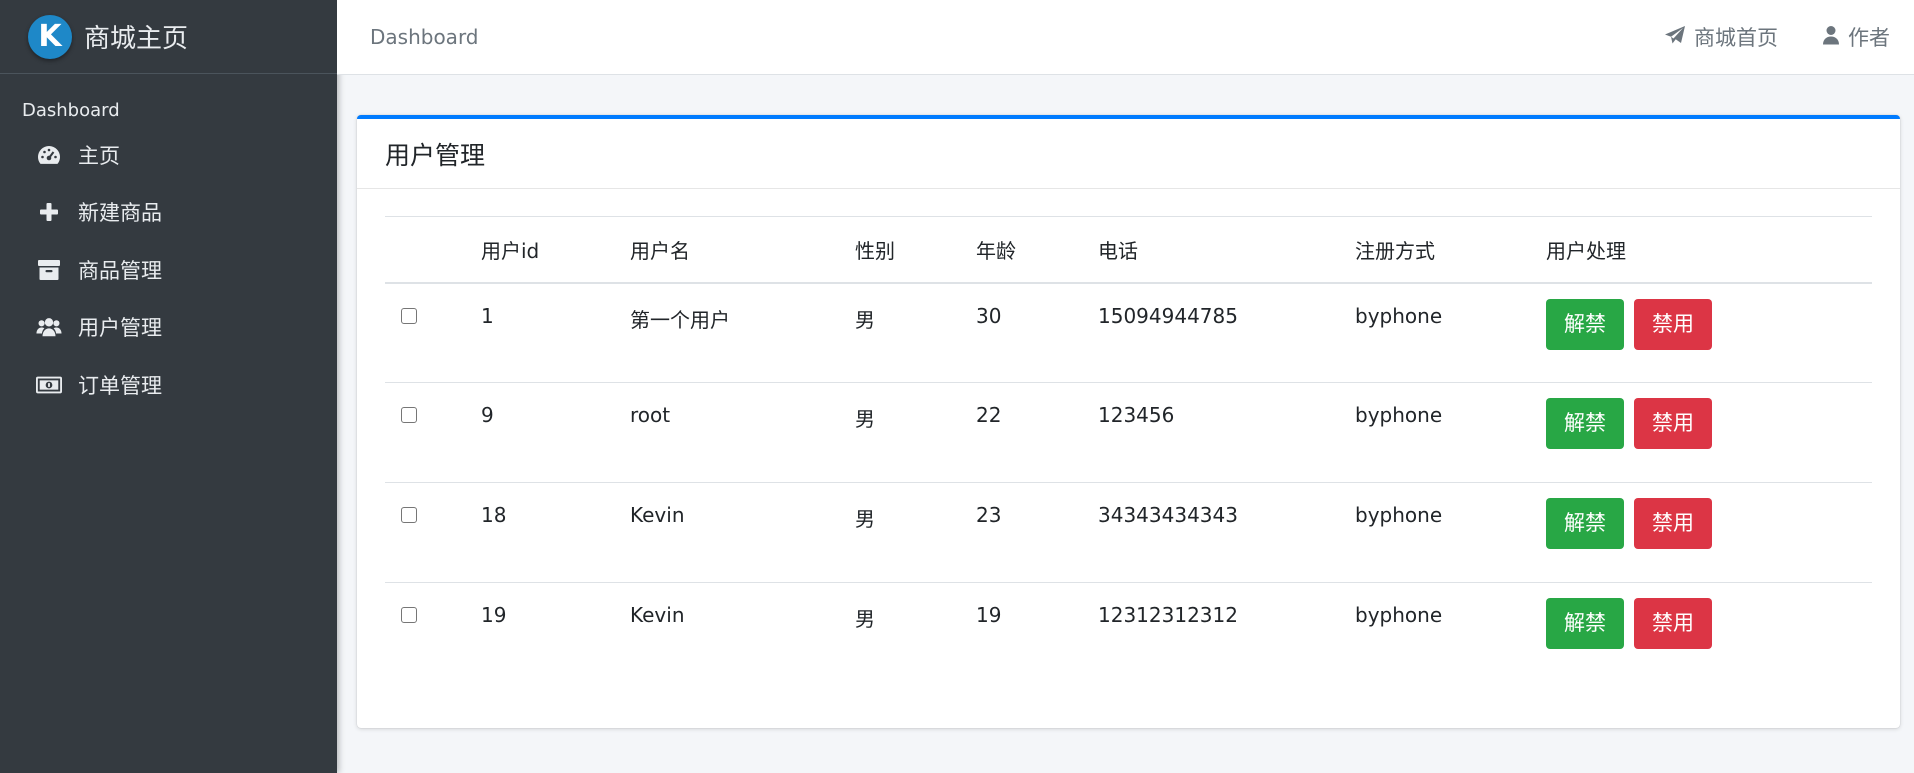 This screenshot has width=1914, height=773. I want to click on store-home-link: 商城首页, so click(1721, 37).